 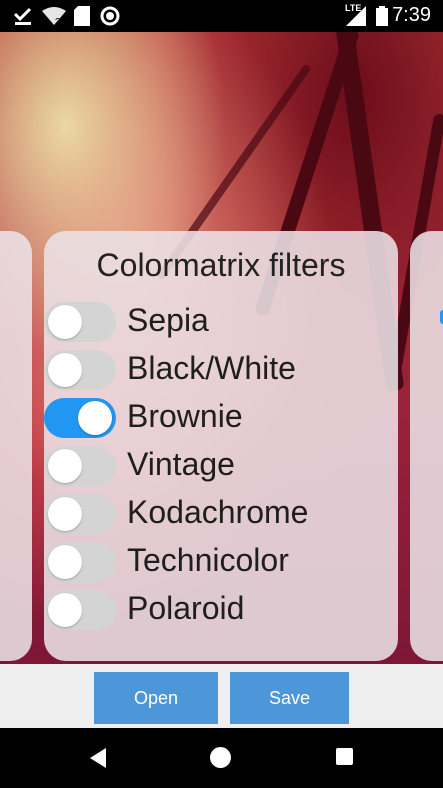 What do you see at coordinates (382, 16) in the screenshot?
I see `battery-icon` at bounding box center [382, 16].